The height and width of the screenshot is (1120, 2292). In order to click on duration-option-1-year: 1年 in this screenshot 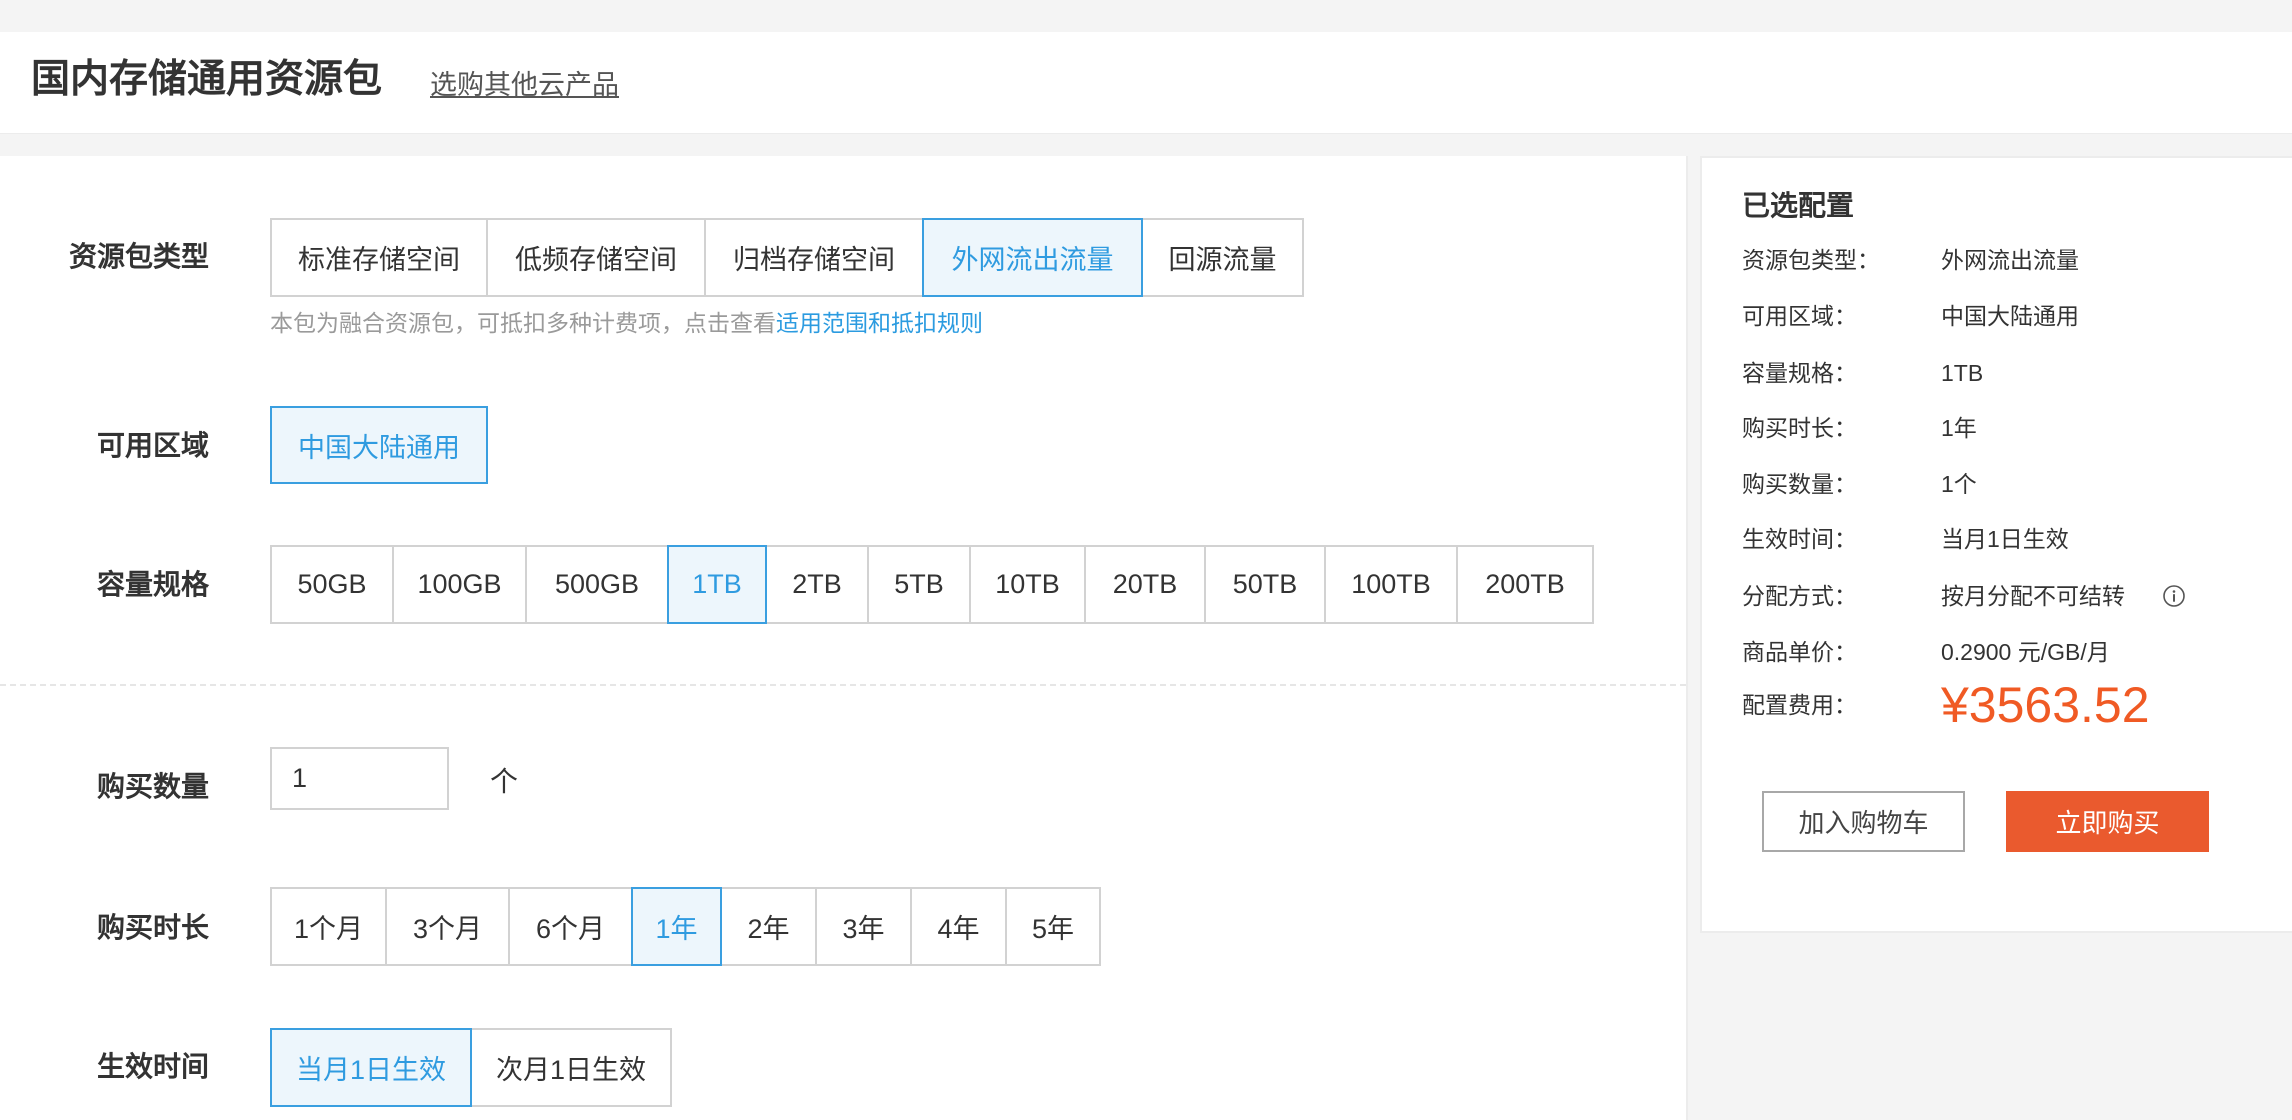, I will do `click(676, 926)`.